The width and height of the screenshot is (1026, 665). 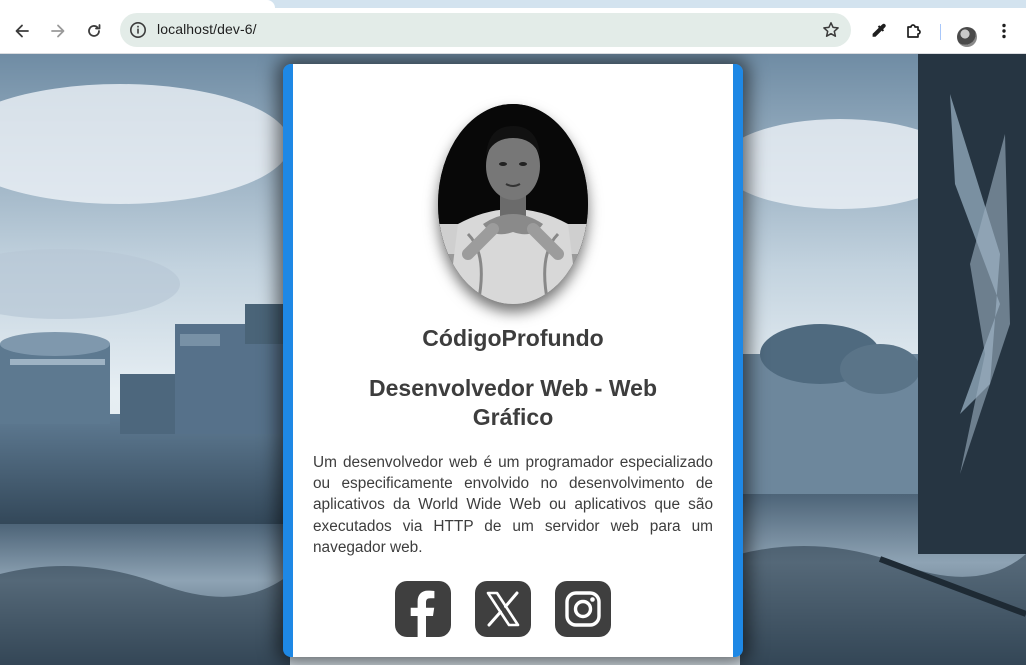 I want to click on social-links, so click(x=513, y=609).